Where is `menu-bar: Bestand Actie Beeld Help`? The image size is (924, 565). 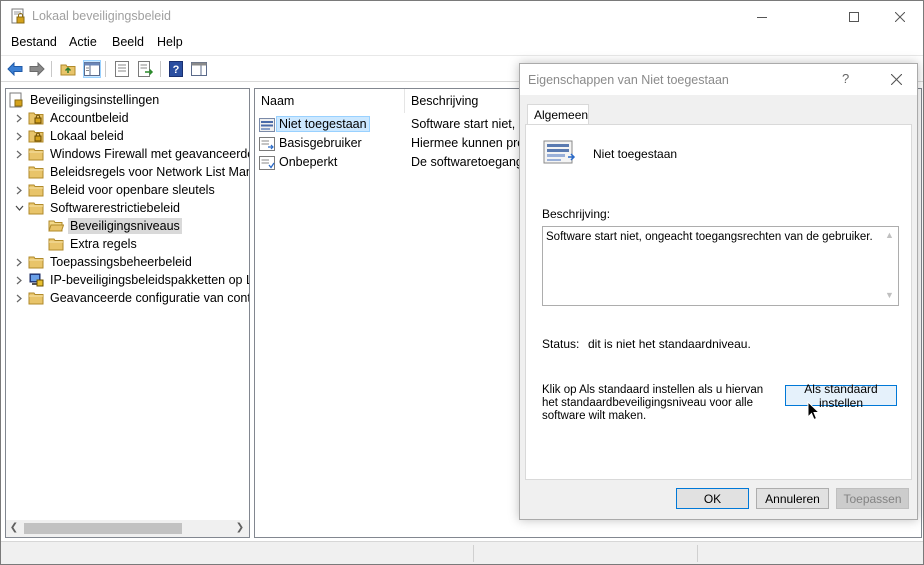 menu-bar: Bestand Actie Beeld Help is located at coordinates (462, 43).